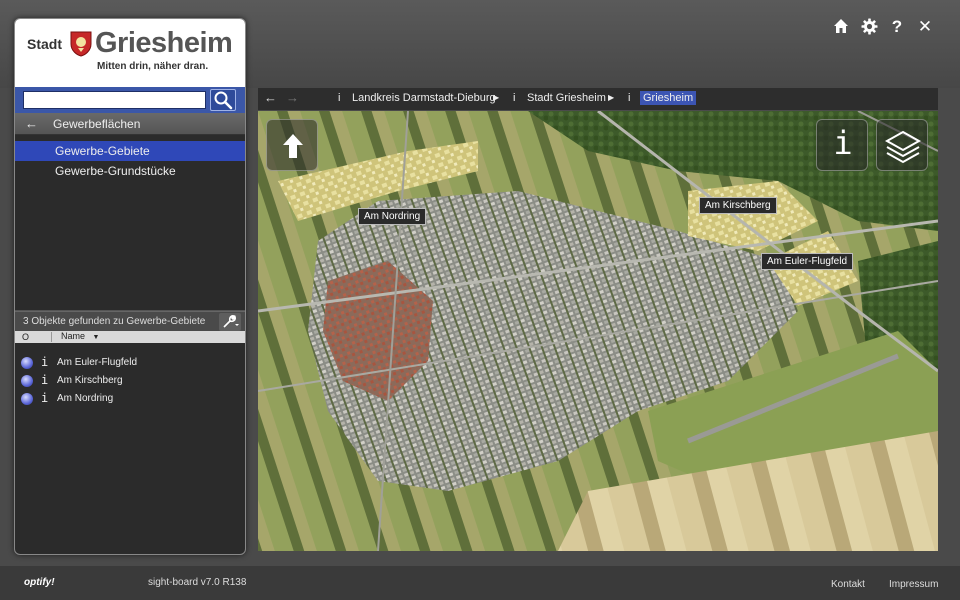 The width and height of the screenshot is (960, 600). I want to click on footer-link-impressum: Impressum, so click(913, 584).